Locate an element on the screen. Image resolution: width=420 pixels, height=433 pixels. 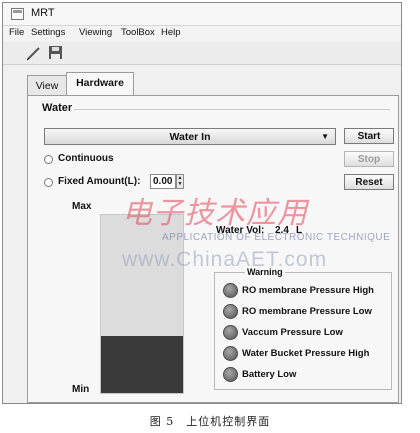
water-group-title: Water is located at coordinates (57, 108).